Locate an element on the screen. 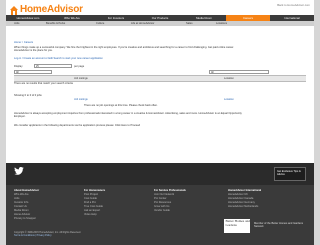 This screenshot has width=320, height=245. back-to-site-link: Back to HomeAdvisor.com is located at coordinates (293, 5).